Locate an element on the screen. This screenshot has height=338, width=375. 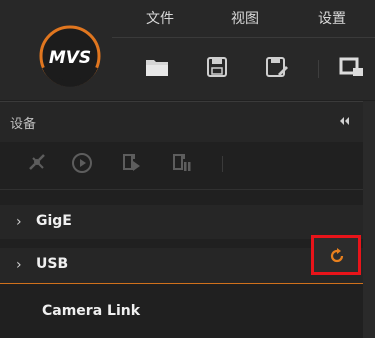
refresh-button is located at coordinates (336, 255).